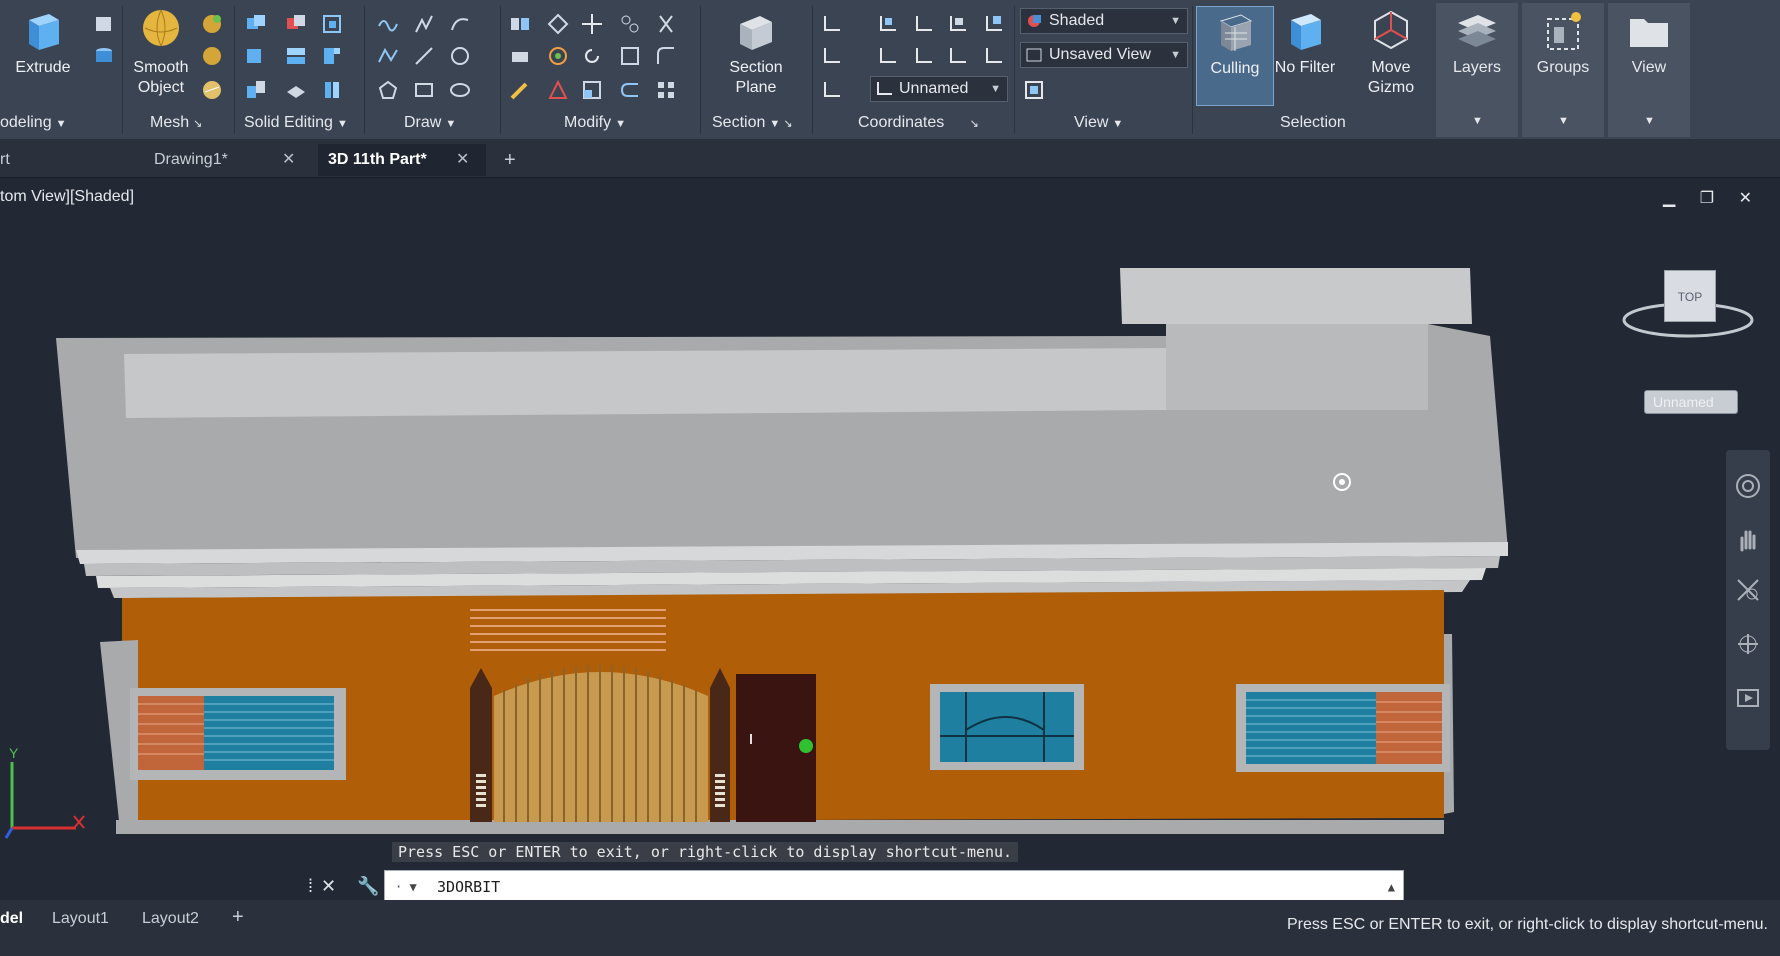 The image size is (1780, 956). I want to click on trim-icon, so click(666, 24).